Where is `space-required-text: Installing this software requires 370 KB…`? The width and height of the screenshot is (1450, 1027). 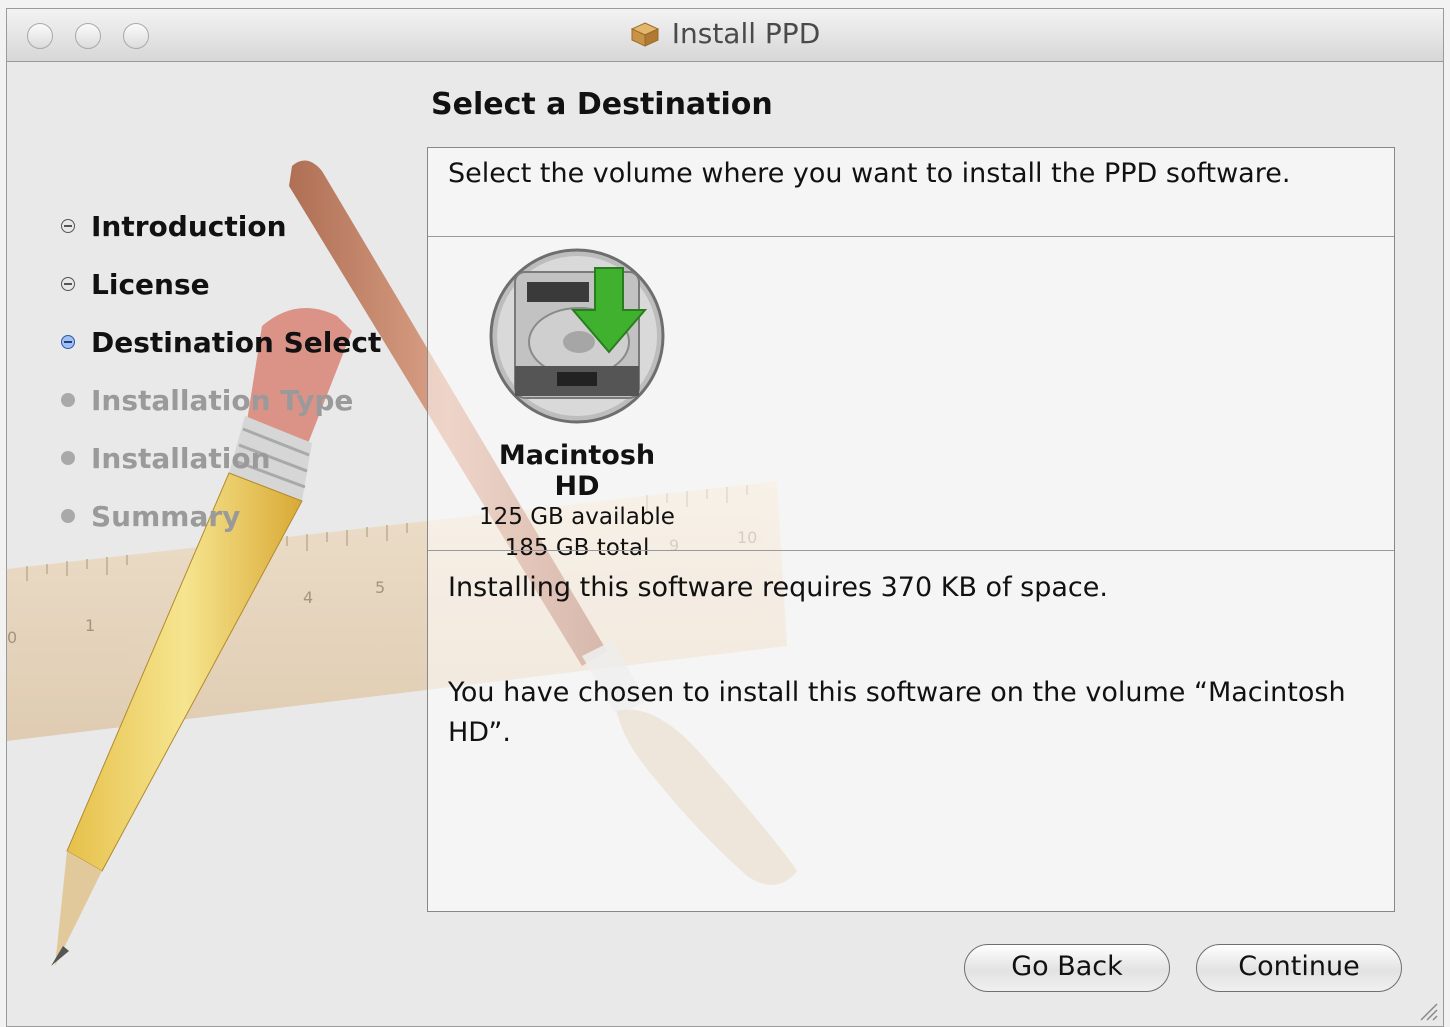 space-required-text: Installing this software requires 370 KB… is located at coordinates (778, 587).